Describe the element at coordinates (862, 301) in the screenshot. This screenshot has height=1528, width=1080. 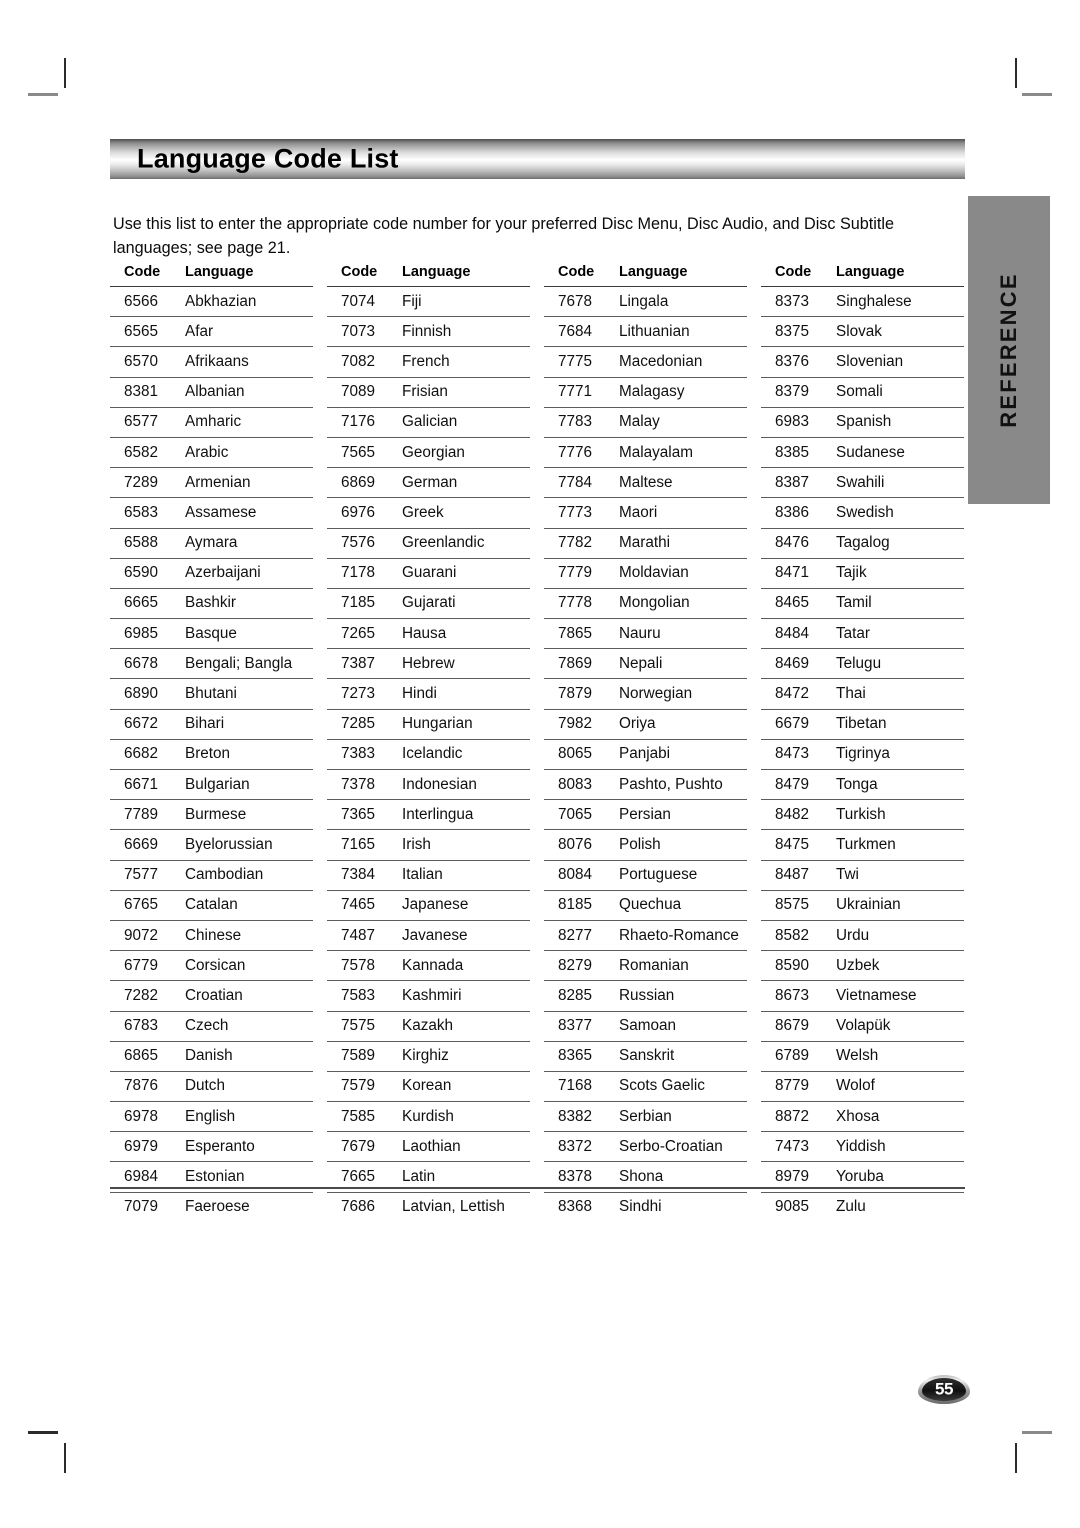
I see `table-row: 8373 Singhalese` at that location.